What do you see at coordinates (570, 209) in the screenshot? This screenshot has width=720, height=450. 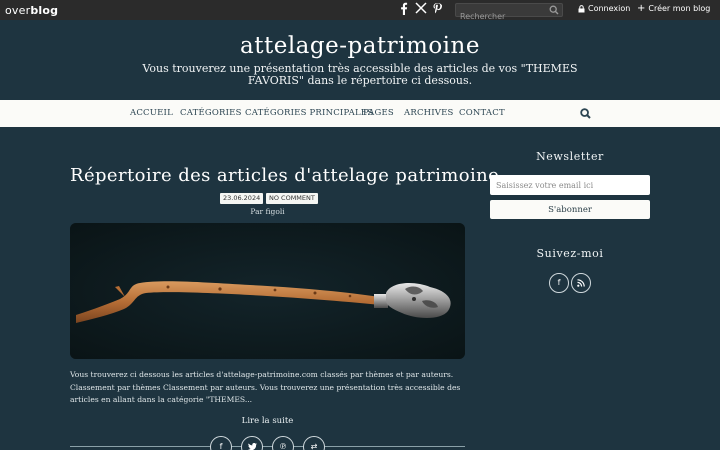 I see `subscribe-button: S'abonner` at bounding box center [570, 209].